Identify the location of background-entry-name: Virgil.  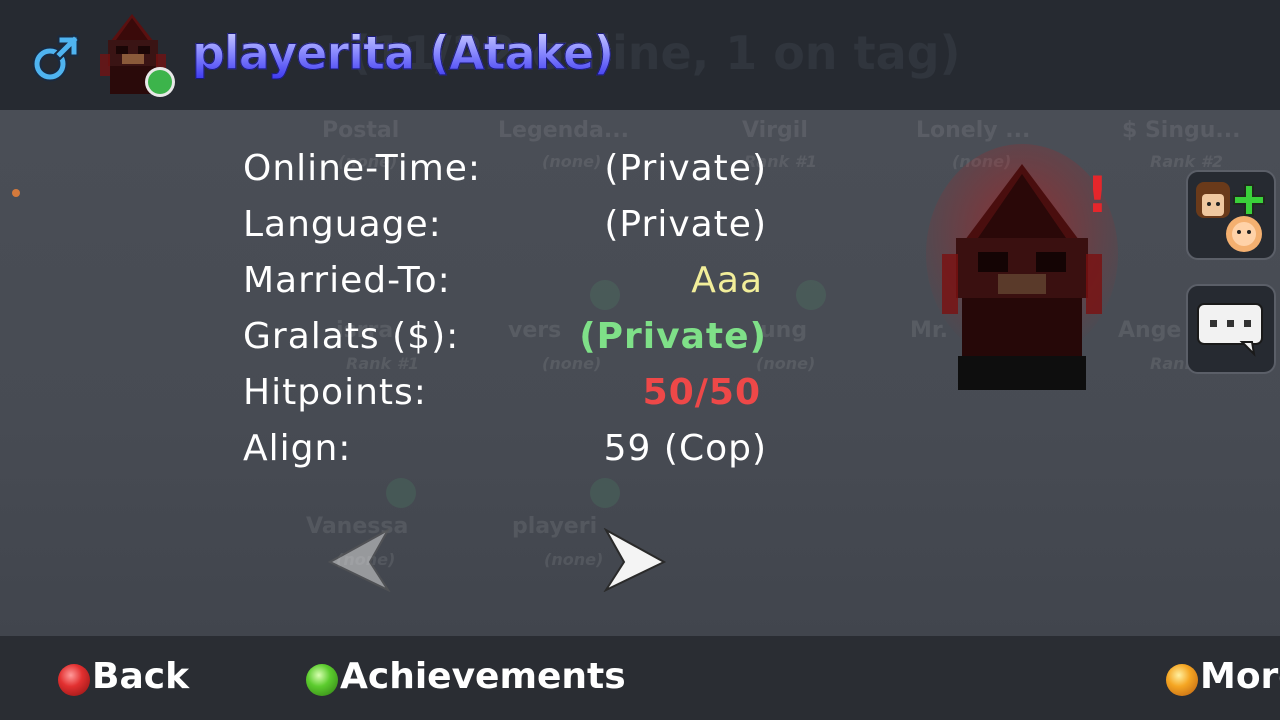
(775, 130).